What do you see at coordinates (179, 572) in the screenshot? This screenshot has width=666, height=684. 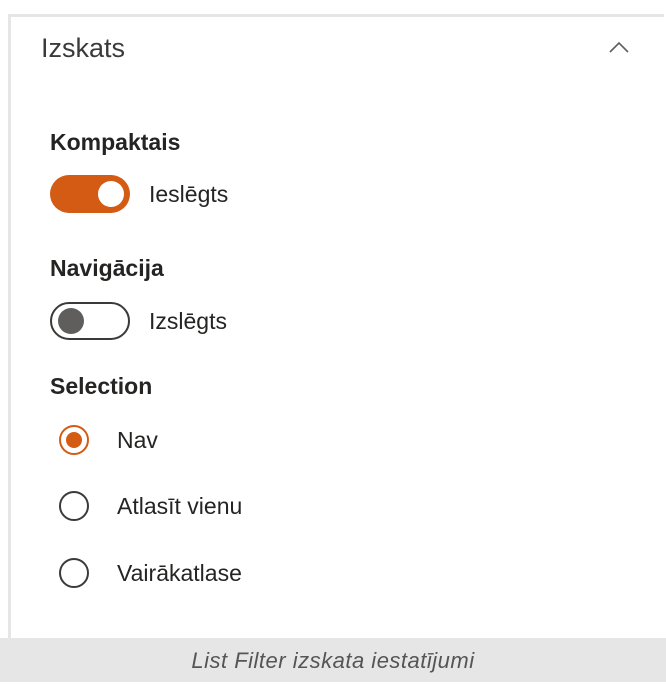 I see `radio-label: Vairākatlase` at bounding box center [179, 572].